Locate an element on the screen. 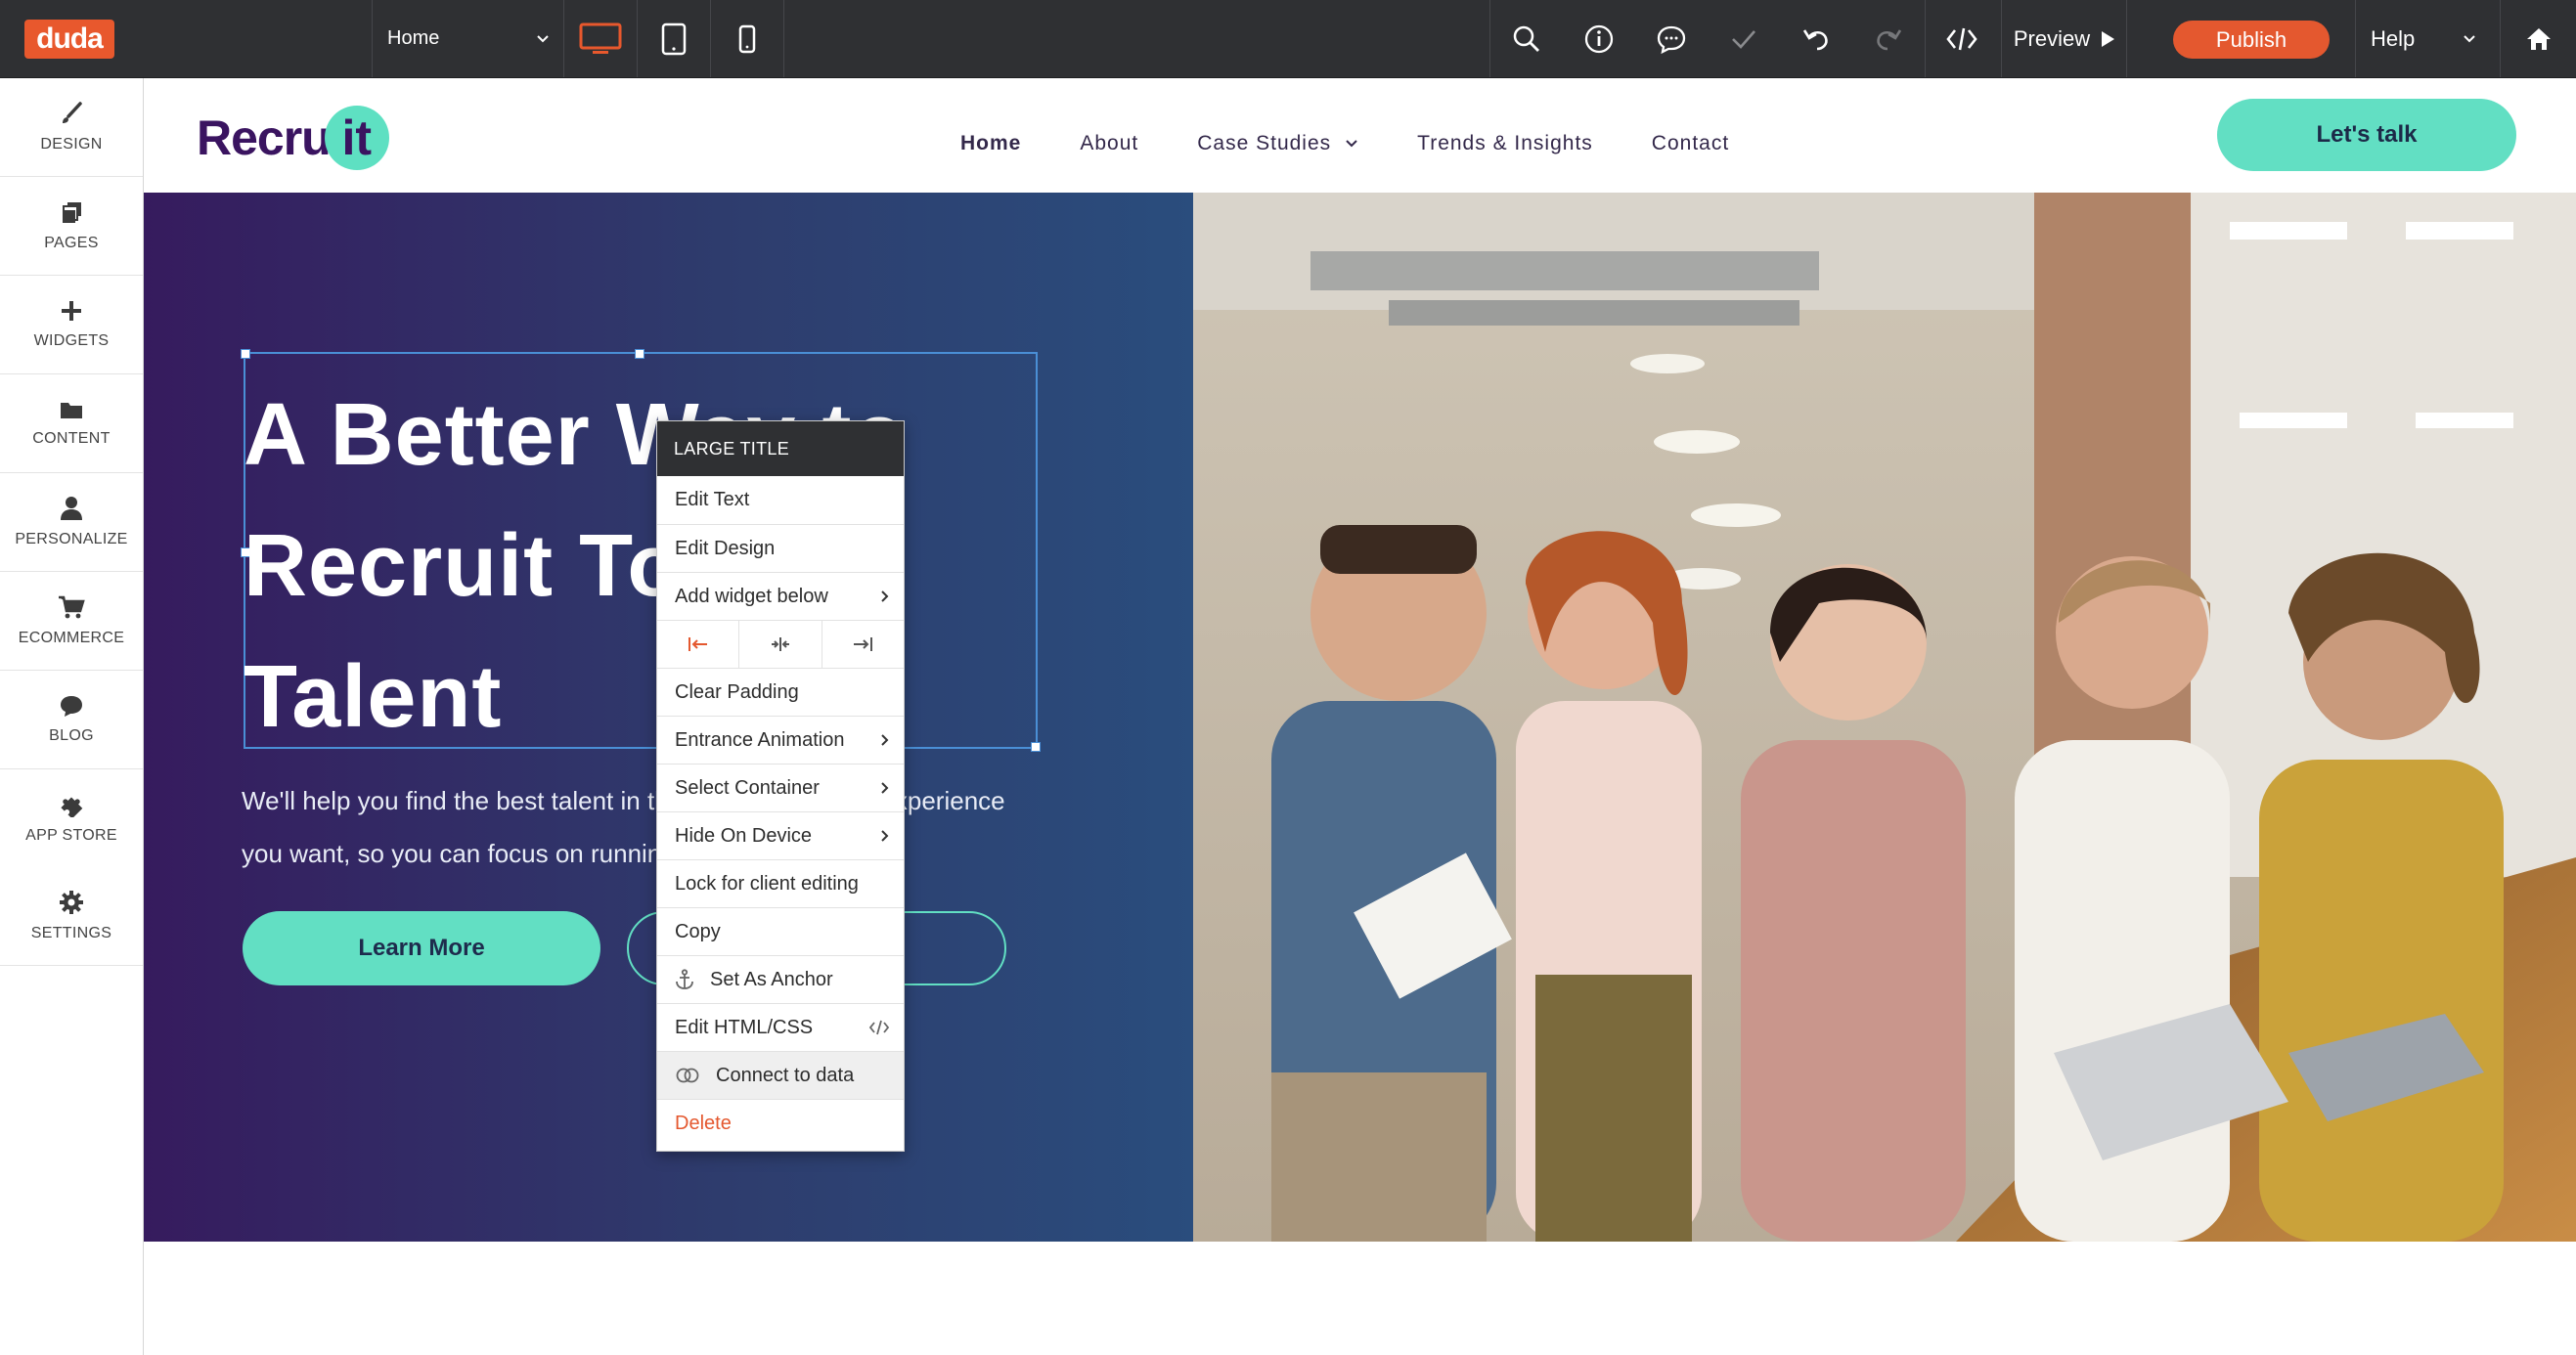 Image resolution: width=2576 pixels, height=1355 pixels. sidebar-item-blog: BLOG is located at coordinates (71, 720).